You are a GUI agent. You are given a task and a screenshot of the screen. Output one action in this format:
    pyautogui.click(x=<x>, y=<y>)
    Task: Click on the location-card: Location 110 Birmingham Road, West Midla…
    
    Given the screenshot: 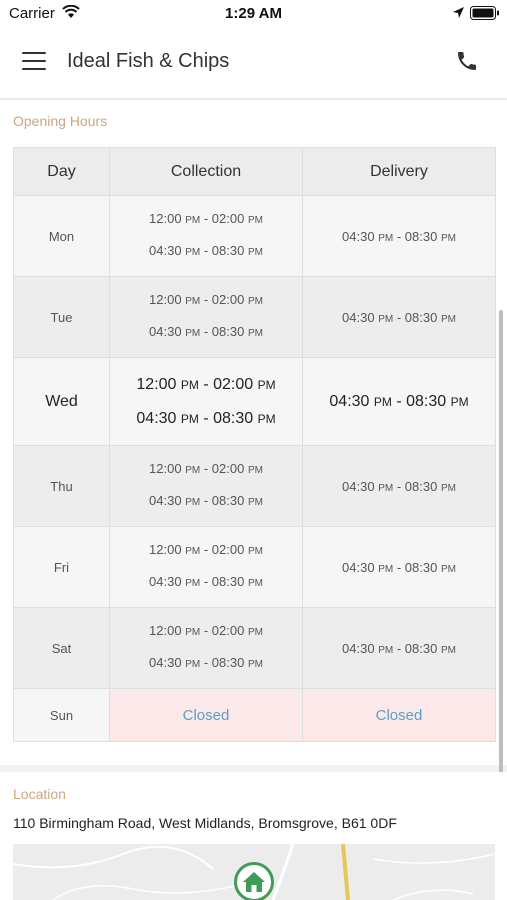 What is the action you would take?
    pyautogui.click(x=253, y=836)
    